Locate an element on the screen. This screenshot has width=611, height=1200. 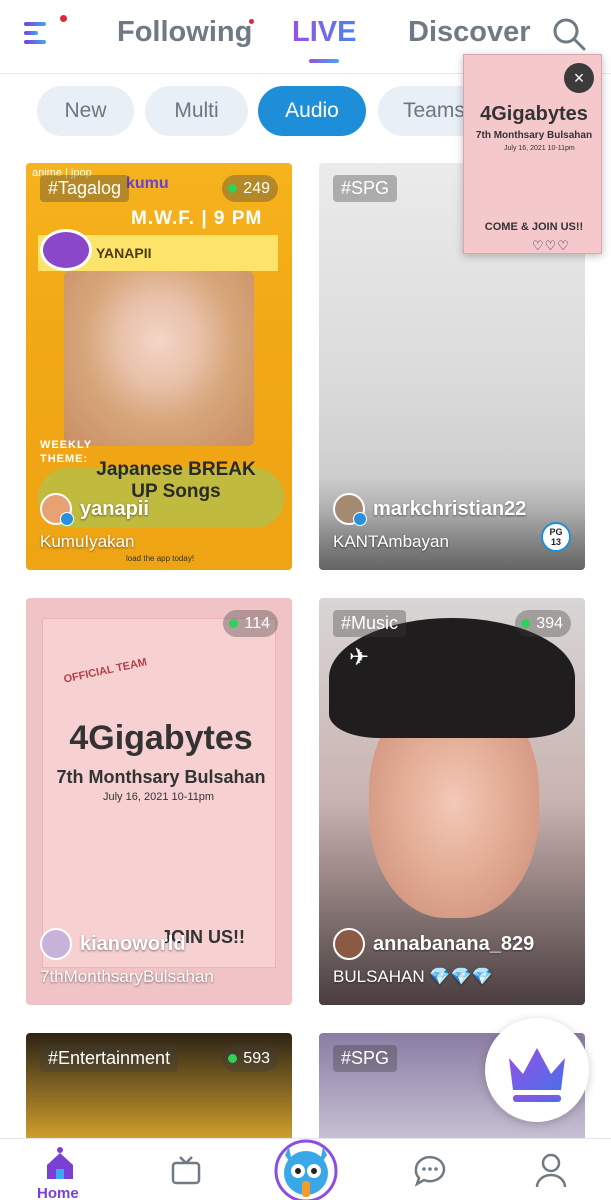
streamer-username: yanapii is located at coordinates (114, 508).